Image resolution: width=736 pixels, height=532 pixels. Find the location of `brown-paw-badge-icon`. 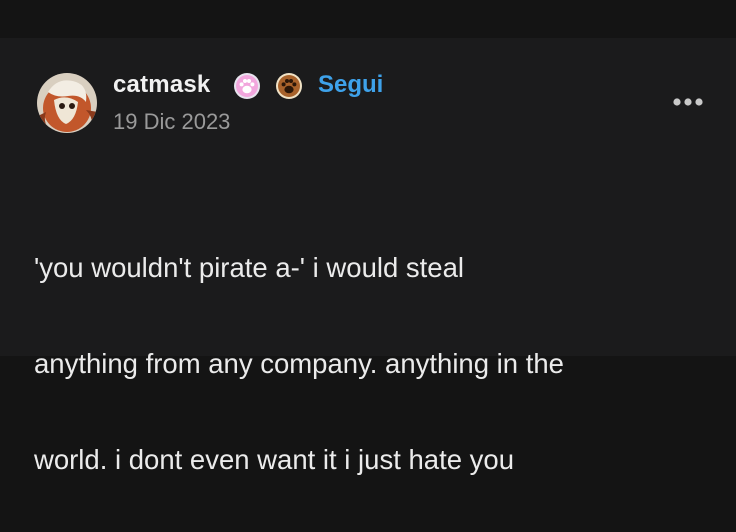

brown-paw-badge-icon is located at coordinates (289, 86).